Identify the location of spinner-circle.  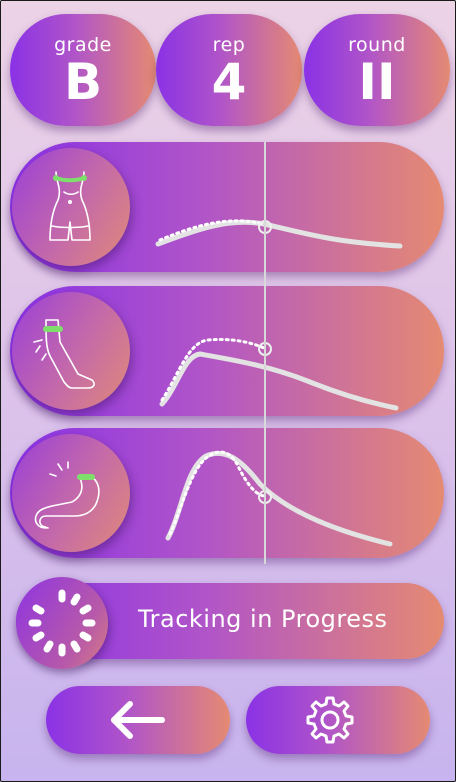
(62, 623).